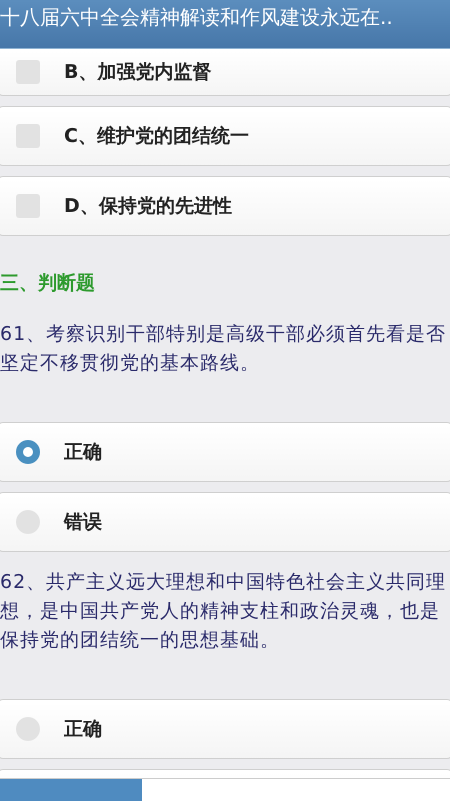 The width and height of the screenshot is (450, 801). What do you see at coordinates (224, 611) in the screenshot?
I see `question-text: 62、共产主义远大理想和中国特色社会主义共同理想，是中国共产党人的精神支柱和政治灵魂，也是保持党的团结统一的思想基础。` at bounding box center [224, 611].